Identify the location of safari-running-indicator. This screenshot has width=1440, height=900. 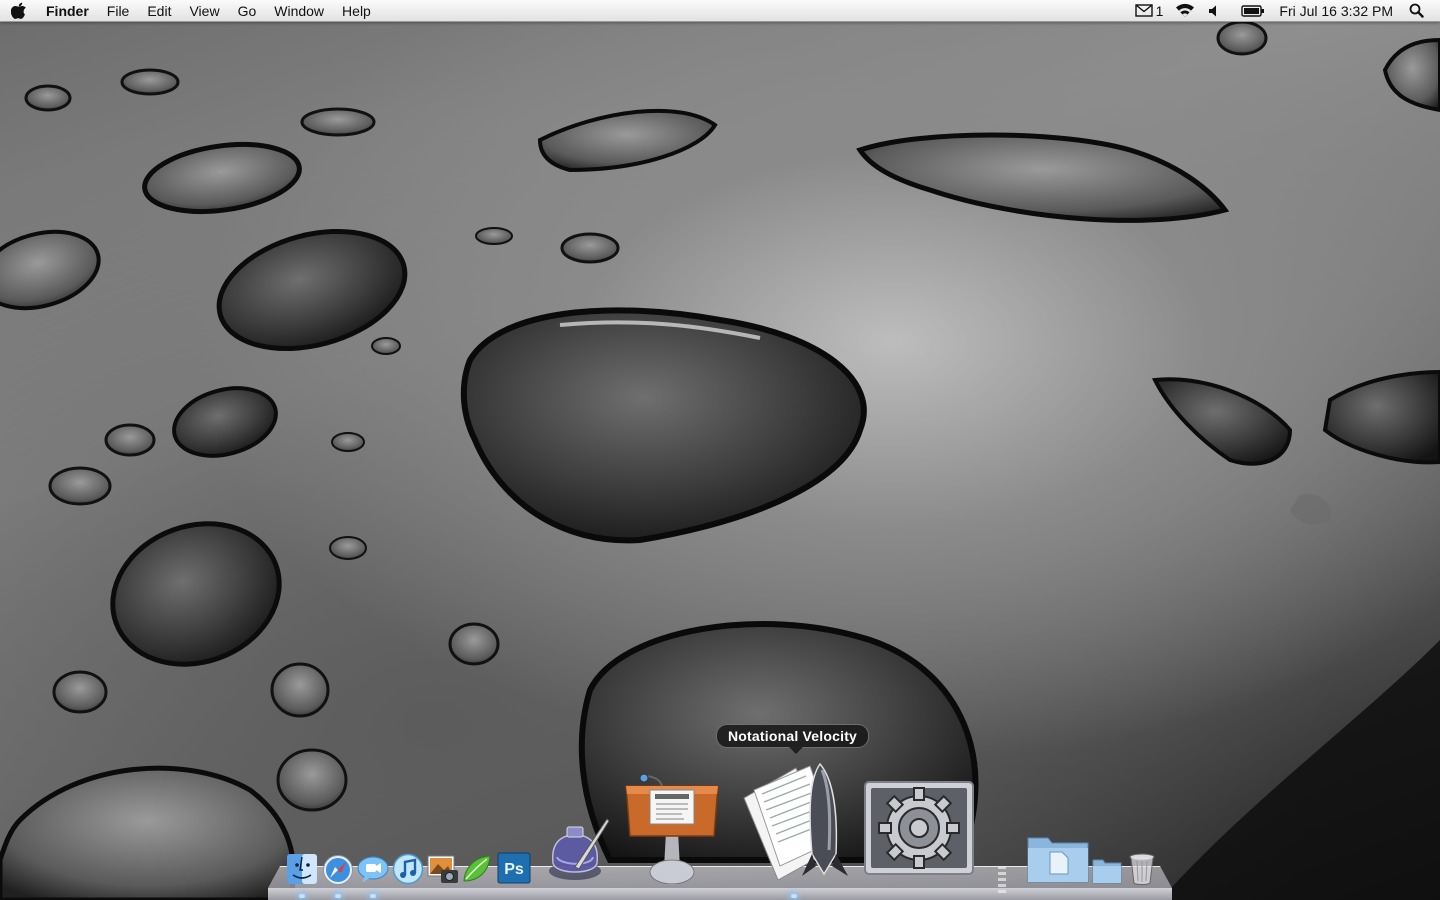
(338, 896).